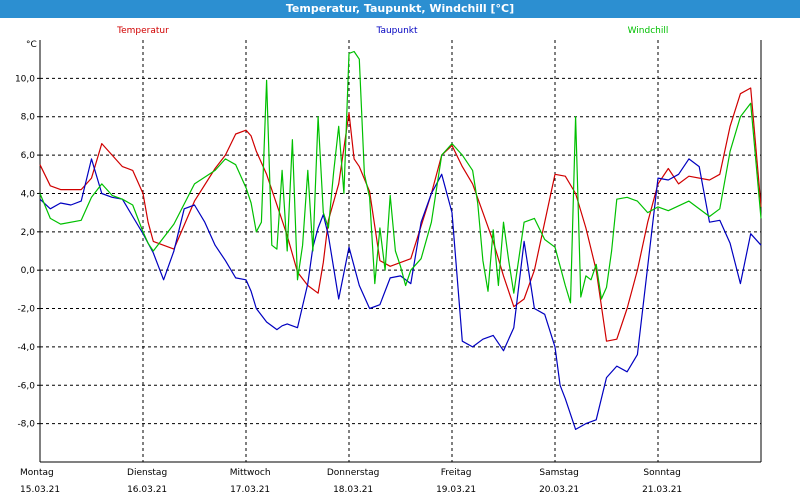 The height and width of the screenshot is (500, 800). I want to click on x-day-label: Montag, so click(37, 473).